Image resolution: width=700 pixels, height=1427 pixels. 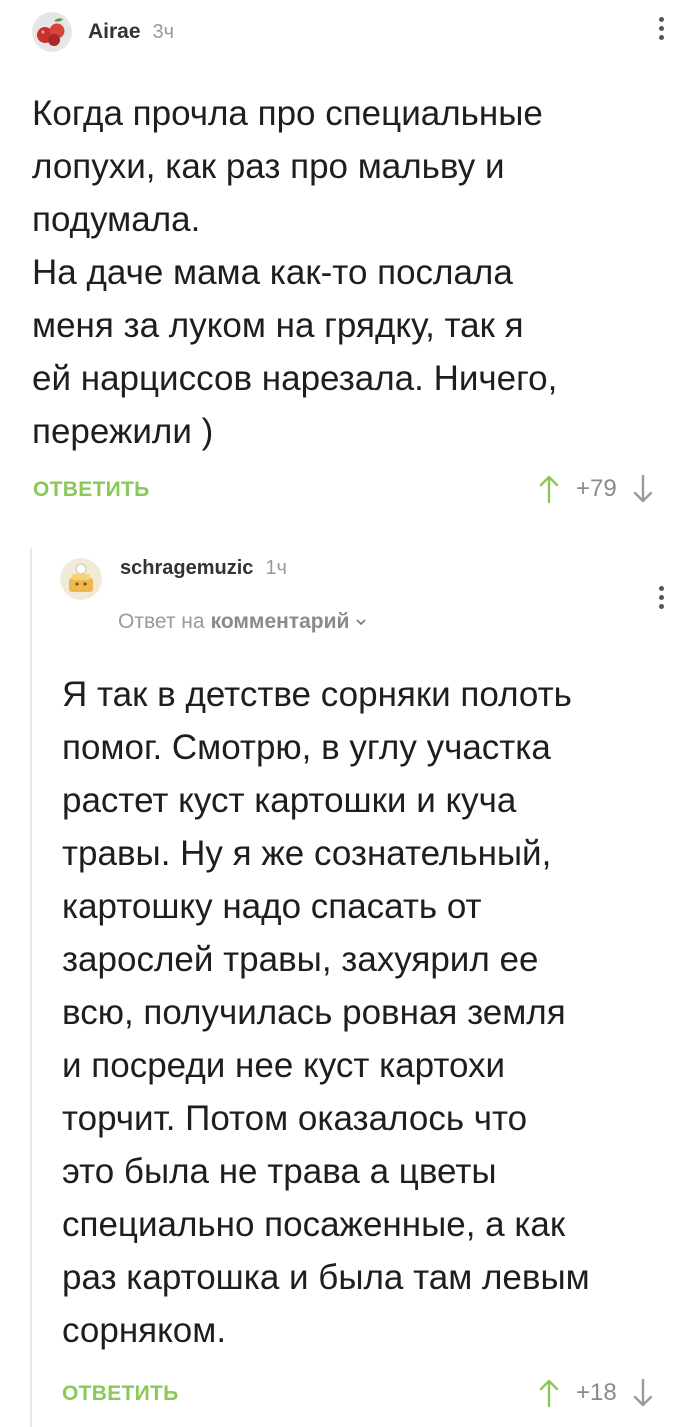 What do you see at coordinates (161, 622) in the screenshot?
I see `reply-prefix: Ответ на` at bounding box center [161, 622].